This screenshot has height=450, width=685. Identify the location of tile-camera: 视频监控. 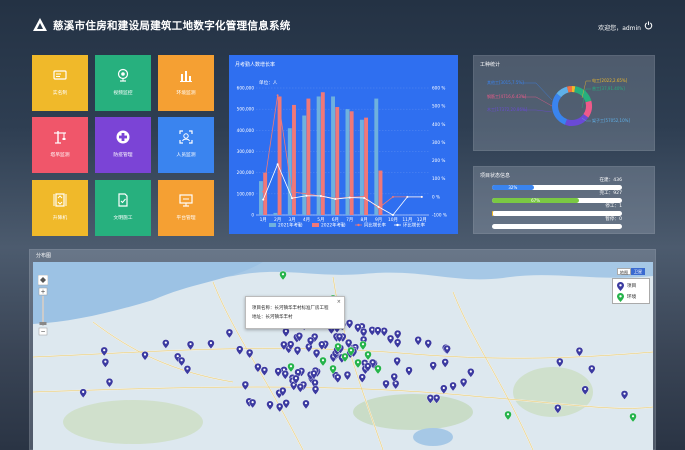
(123, 83).